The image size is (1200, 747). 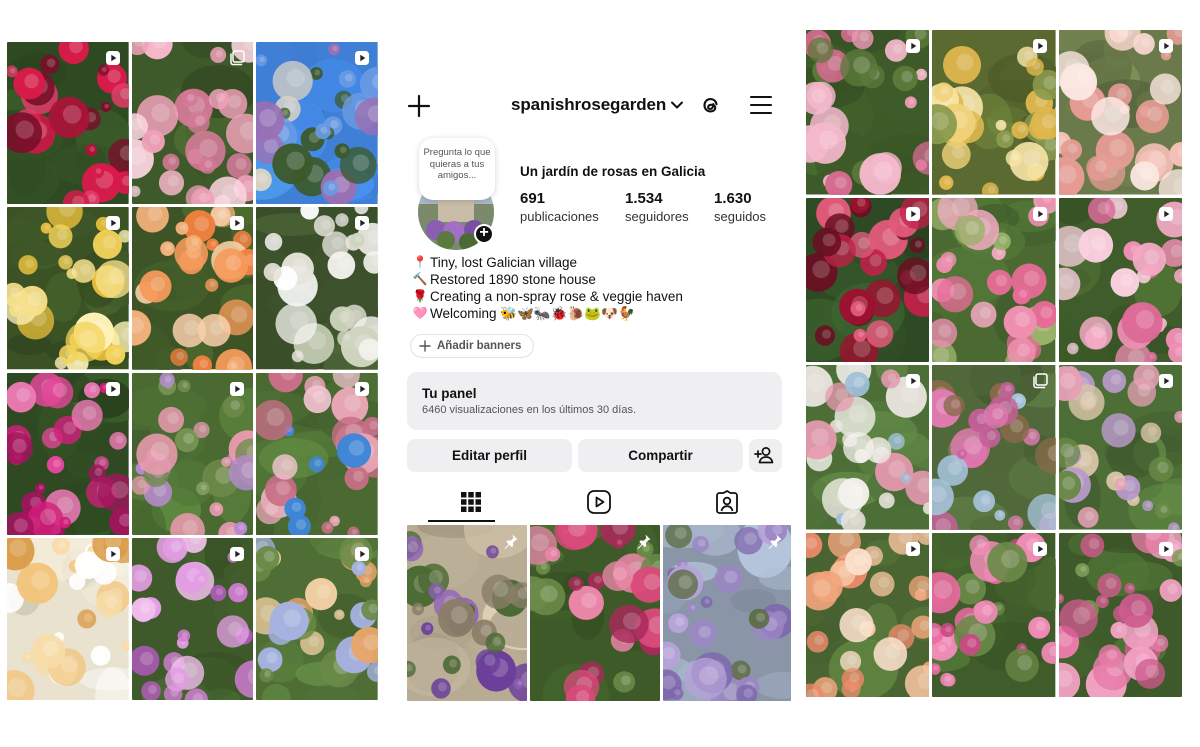 What do you see at coordinates (677, 105) in the screenshot?
I see `chevron-down-icon` at bounding box center [677, 105].